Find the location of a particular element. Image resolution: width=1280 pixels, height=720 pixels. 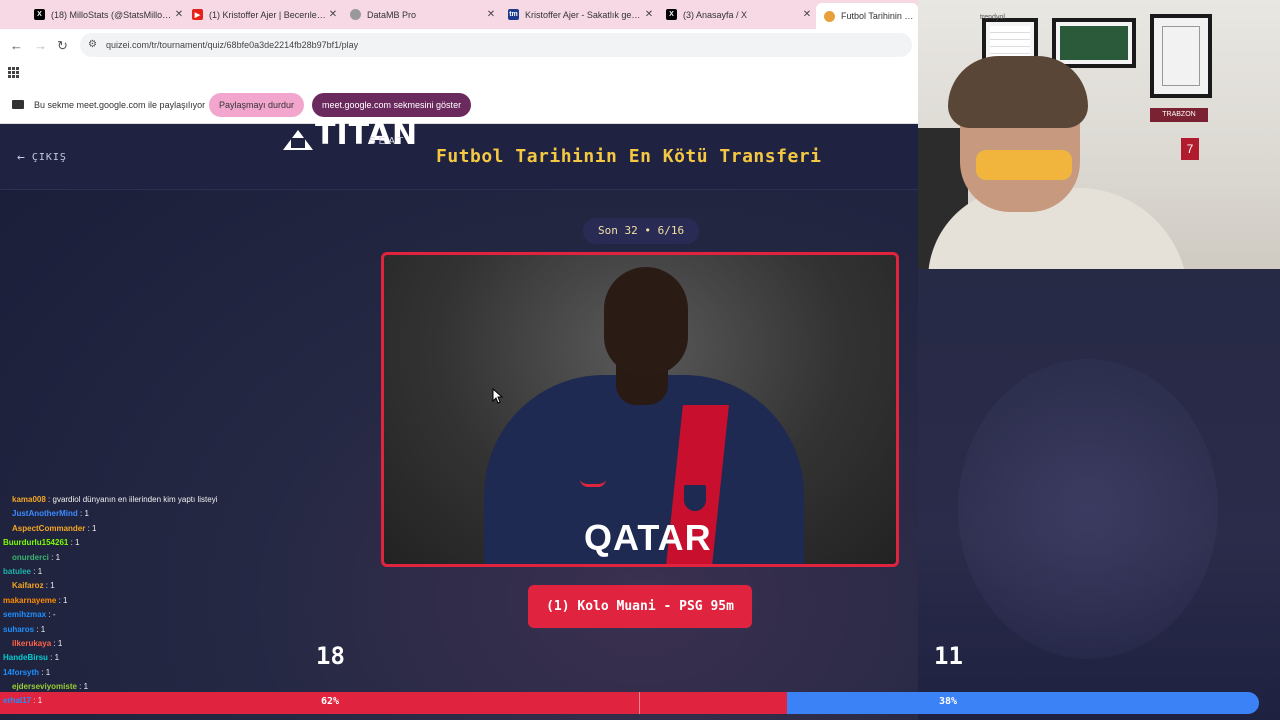

vote-bar-center-divider is located at coordinates (639, 703).